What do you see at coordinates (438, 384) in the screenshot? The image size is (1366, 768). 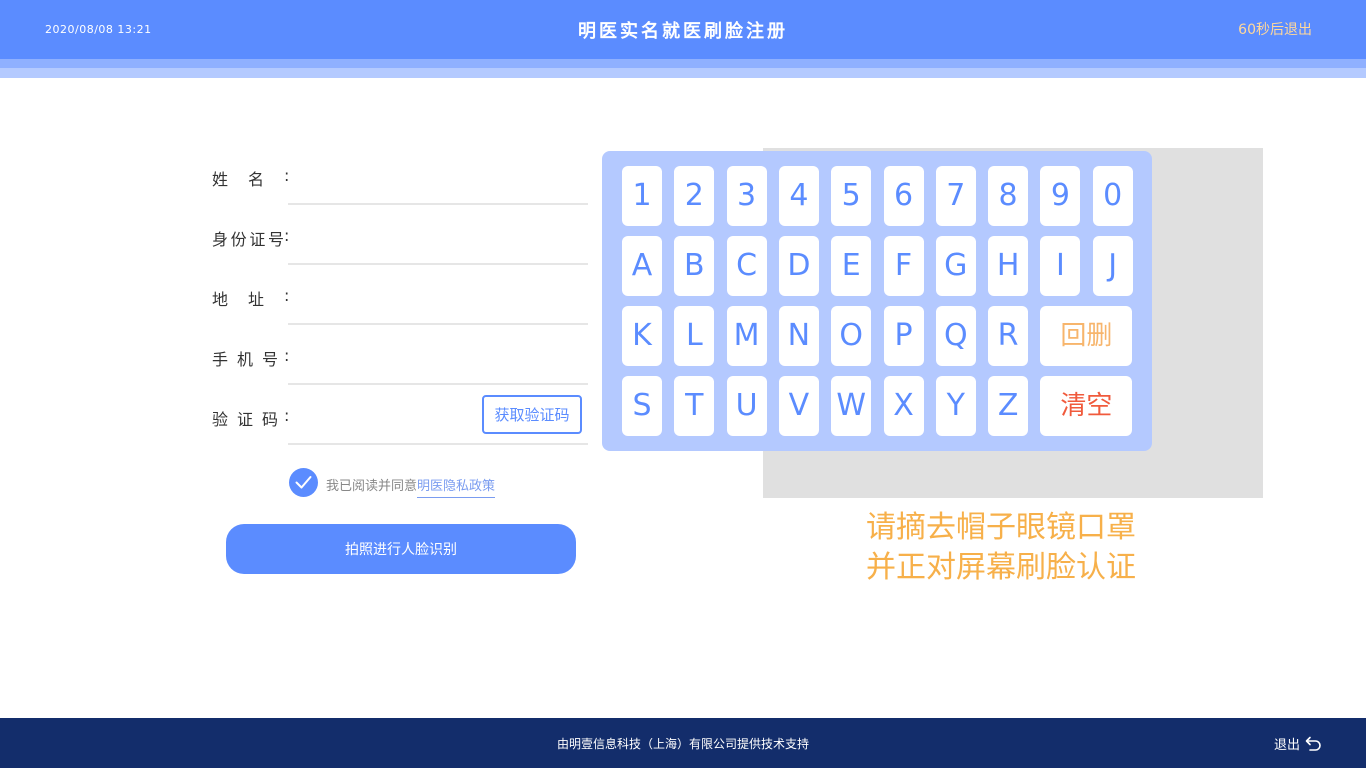 I see `phone-underline` at bounding box center [438, 384].